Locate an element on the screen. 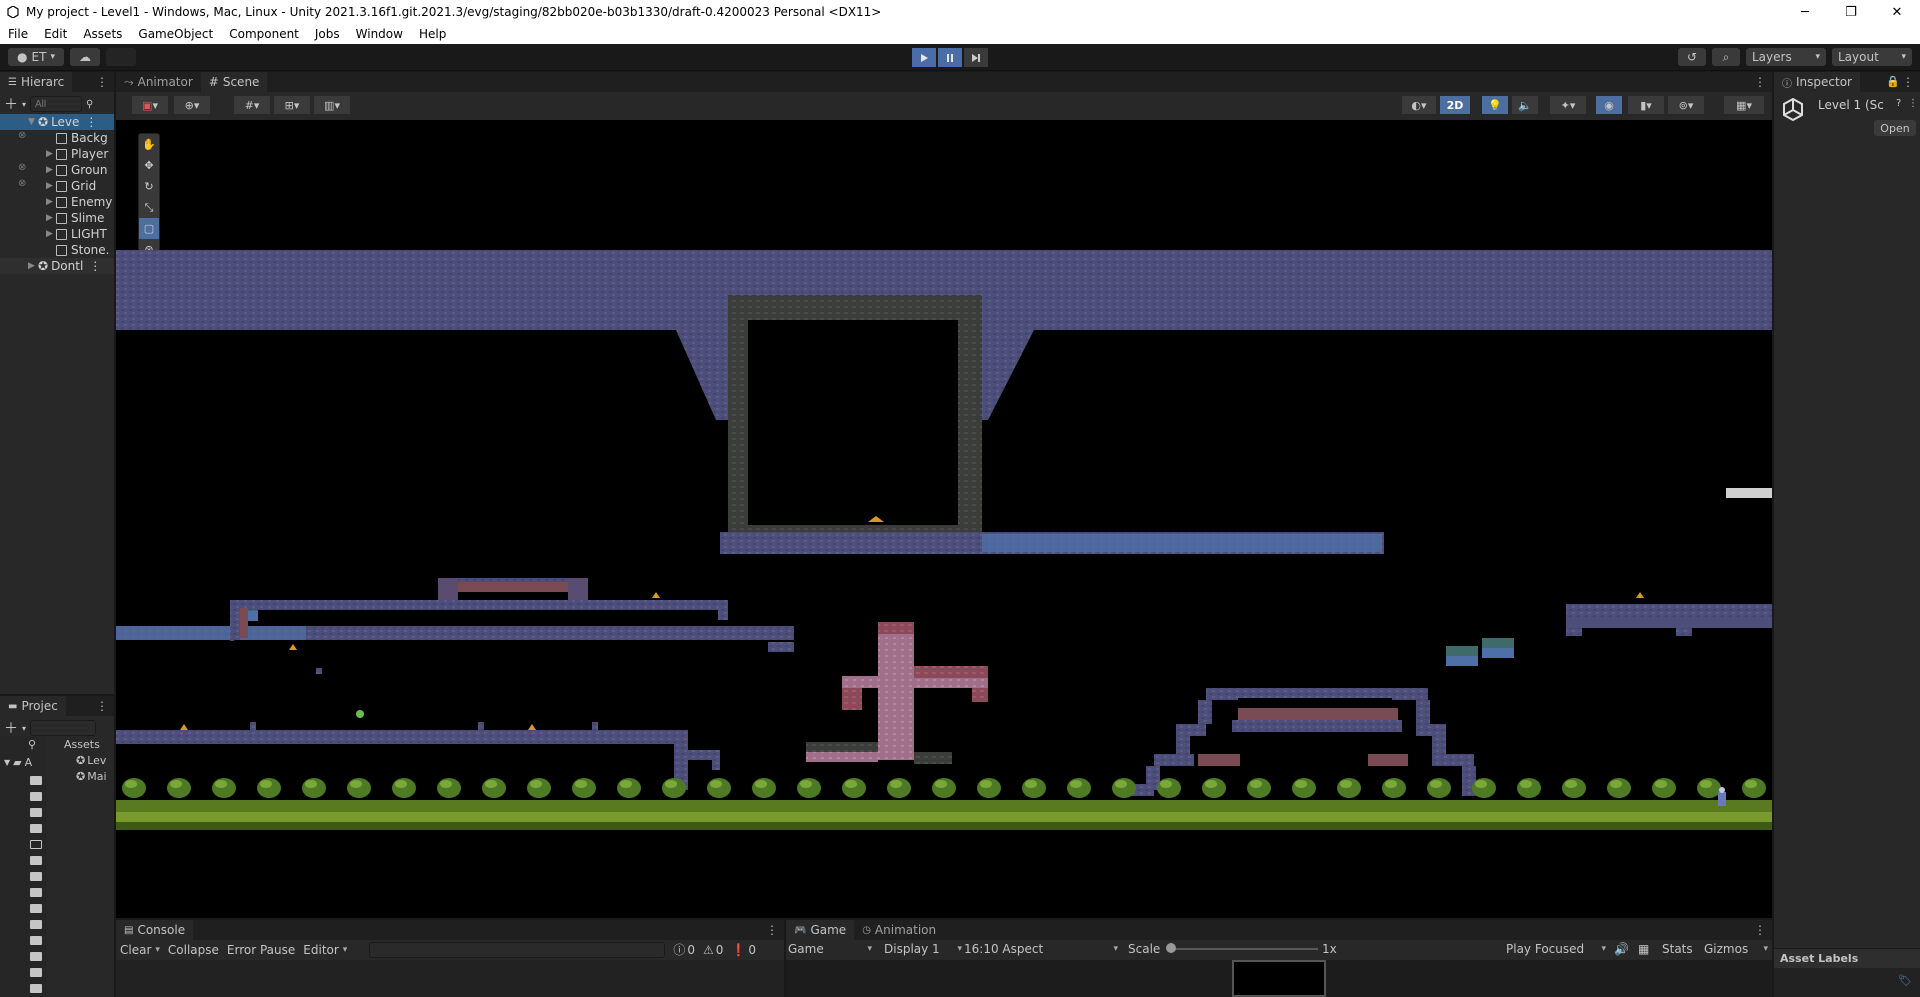 The width and height of the screenshot is (1920, 997). hierarchy-item-level1: ▼ ✪ Leve ⋮ is located at coordinates (57, 122).